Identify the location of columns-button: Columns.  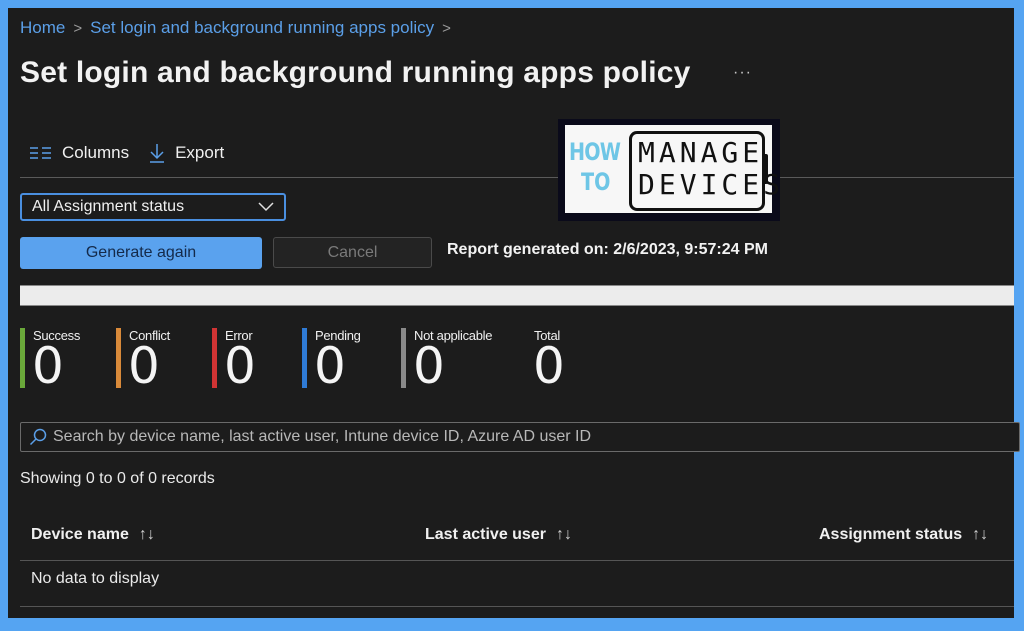
(79, 153).